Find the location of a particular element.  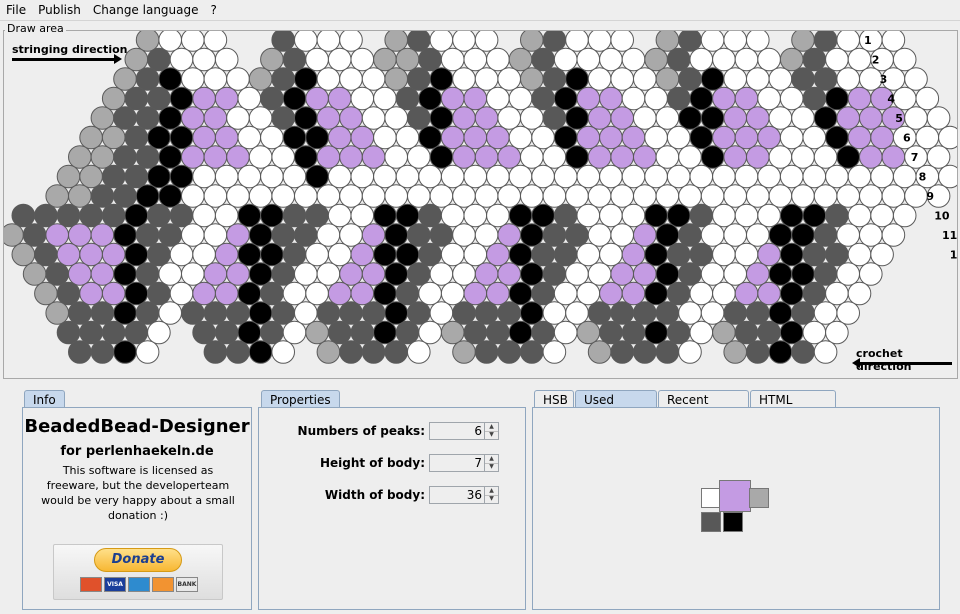

menu-help: ? is located at coordinates (214, 10).